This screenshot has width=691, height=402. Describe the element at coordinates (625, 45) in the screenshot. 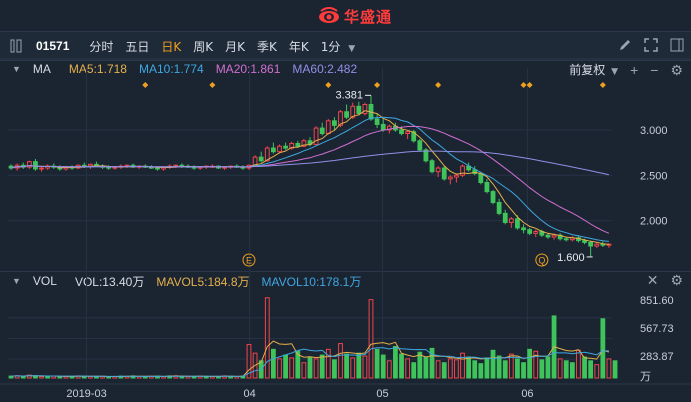

I see `pen-icon` at that location.